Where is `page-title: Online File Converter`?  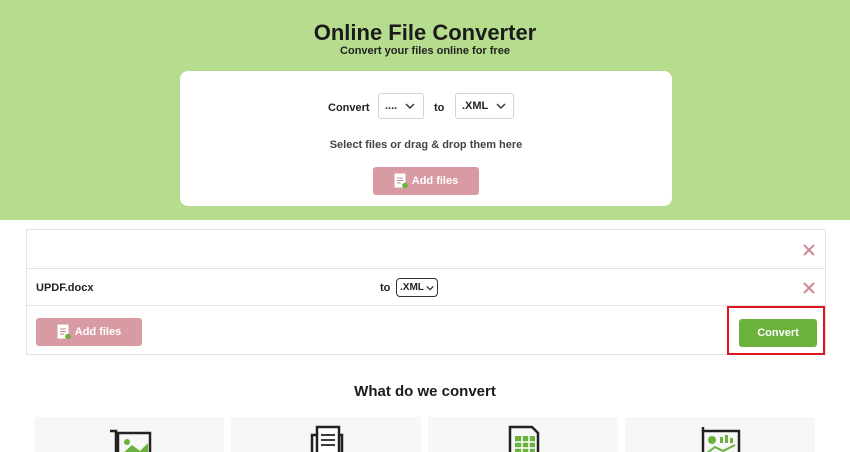 page-title: Online File Converter is located at coordinates (425, 32).